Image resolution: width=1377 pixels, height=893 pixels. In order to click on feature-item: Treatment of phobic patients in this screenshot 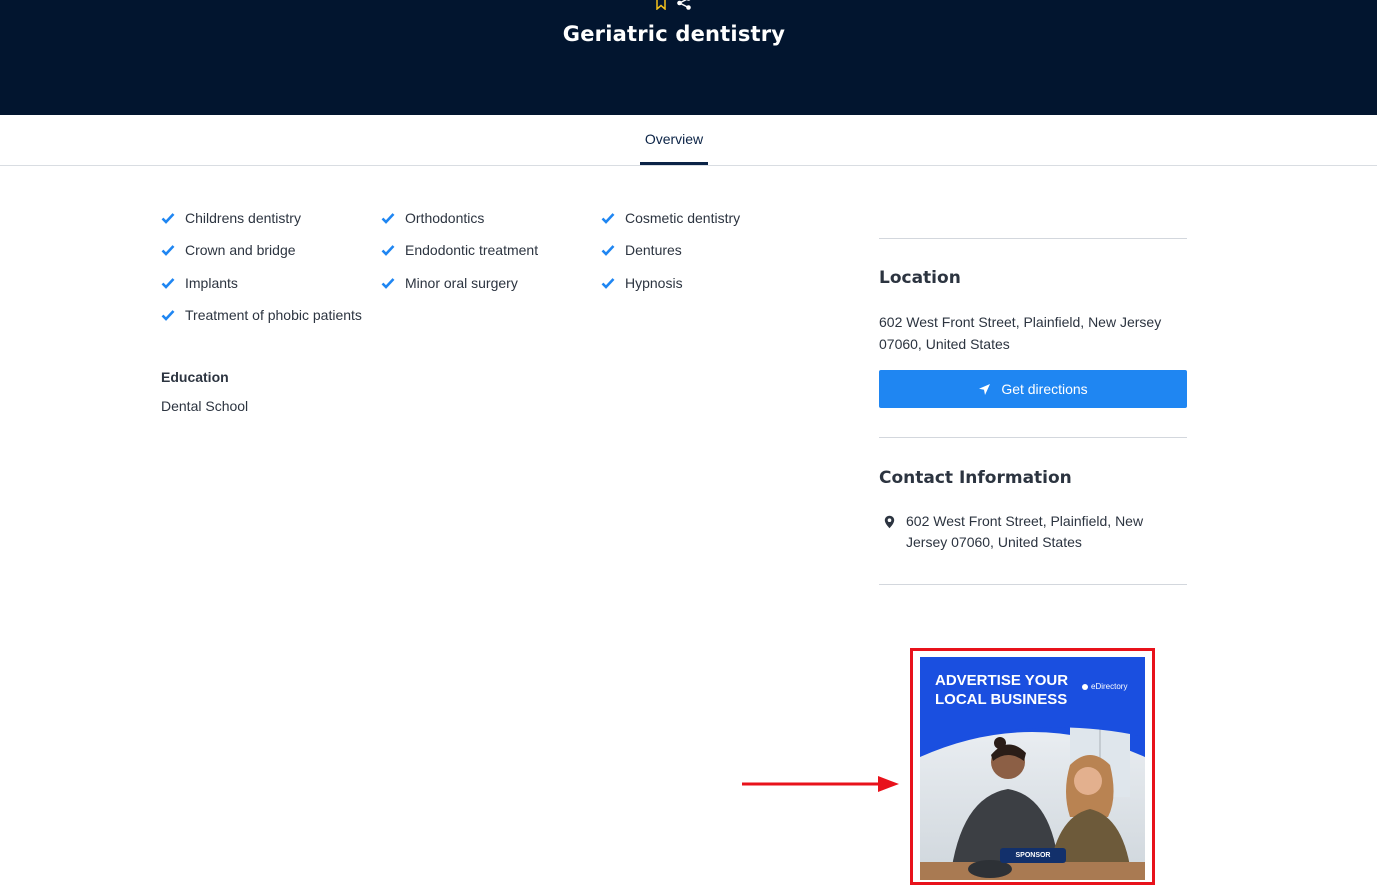, I will do `click(261, 315)`.